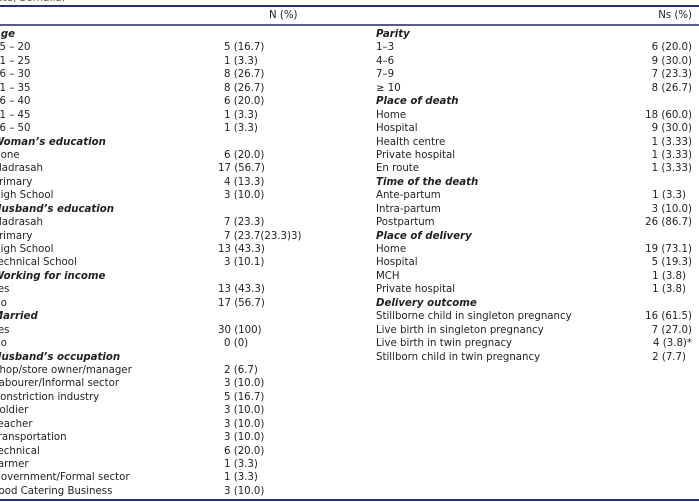  Describe the element at coordinates (385, 48) in the screenshot. I see `row-label: 1–3` at that location.